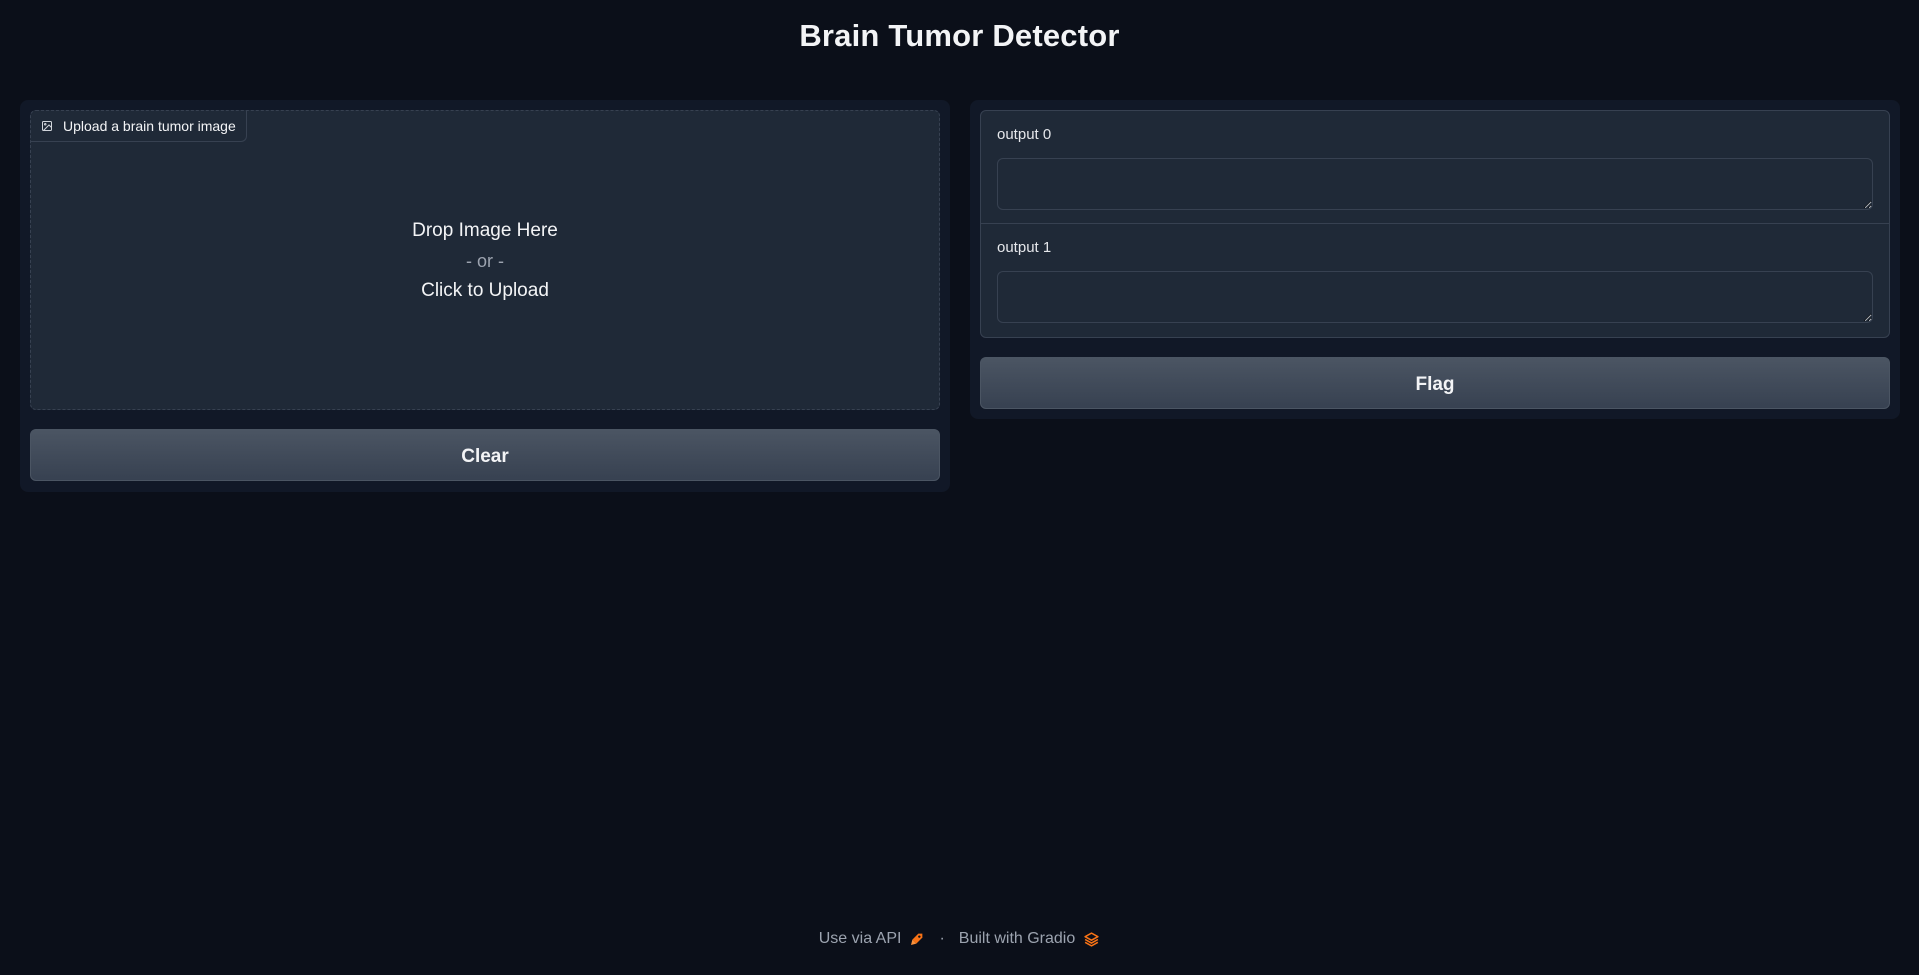 Image resolution: width=1919 pixels, height=975 pixels. Describe the element at coordinates (485, 291) in the screenshot. I see `click-to-upload-text: Click to Upload` at that location.